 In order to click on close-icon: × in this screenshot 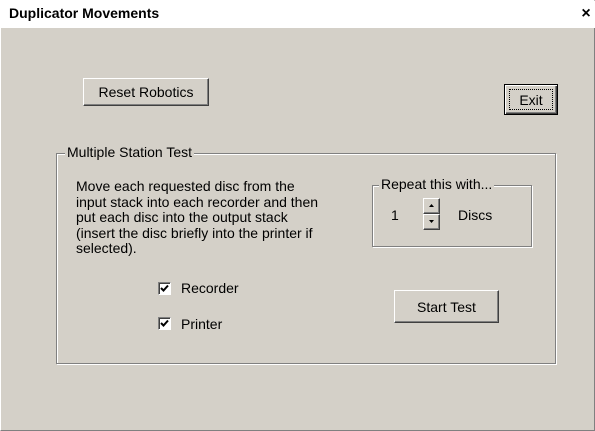, I will do `click(586, 14)`.